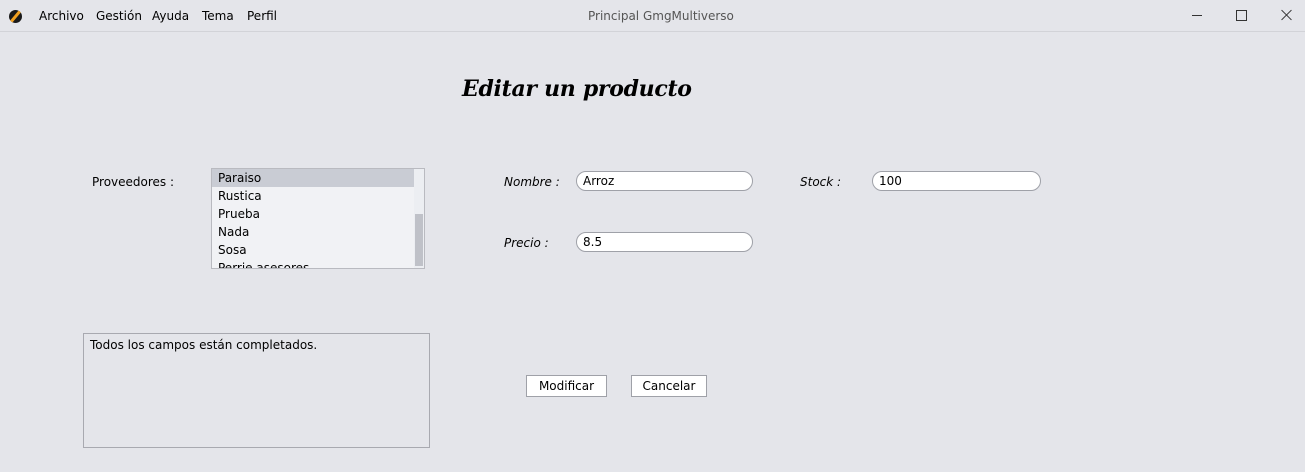 This screenshot has width=1305, height=472. Describe the element at coordinates (1286, 16) in the screenshot. I see `close-icon` at that location.